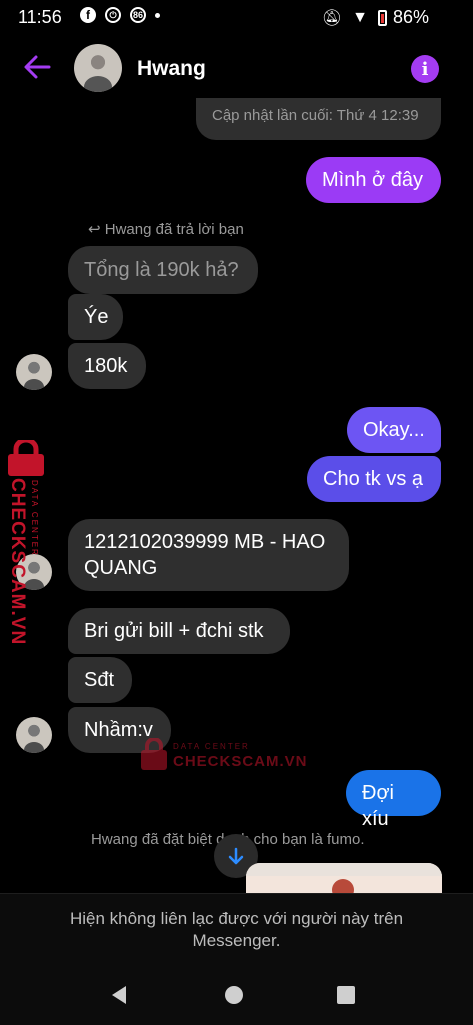 This screenshot has height=1025, width=473. What do you see at coordinates (94, 229) in the screenshot?
I see `reply-arrow-icon: ↩` at bounding box center [94, 229].